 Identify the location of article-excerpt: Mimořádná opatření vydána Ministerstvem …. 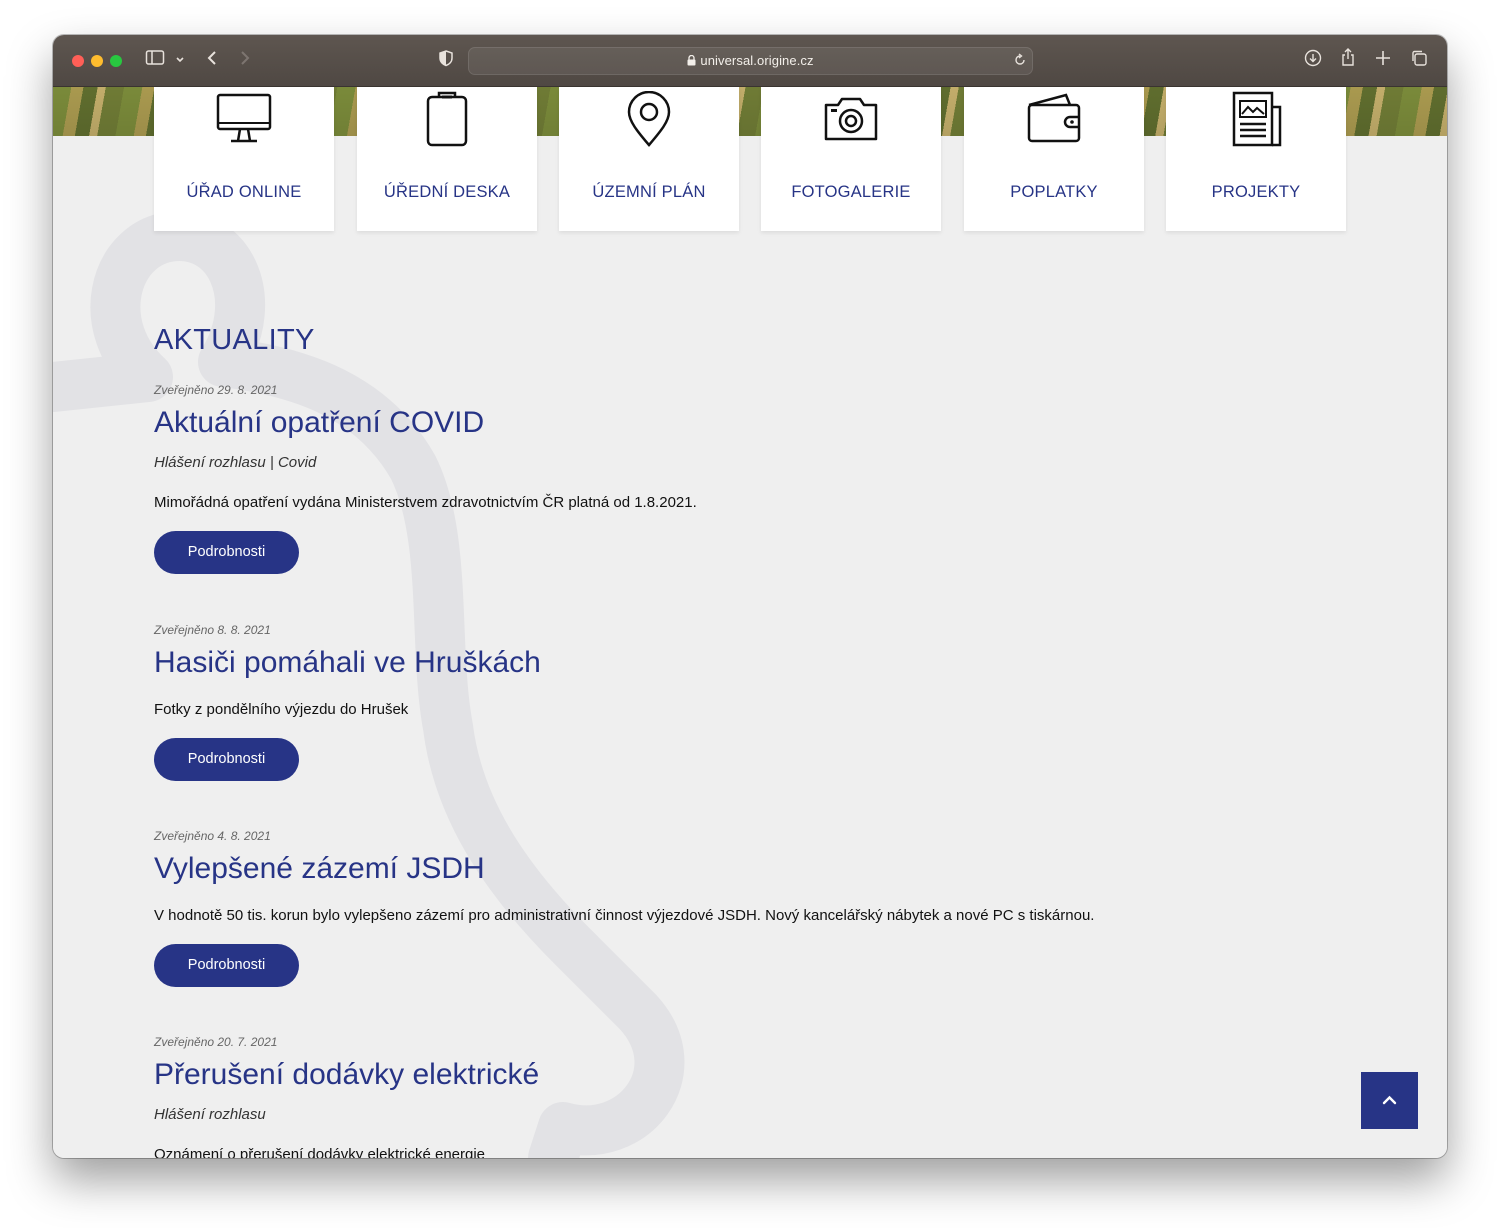
(425, 502).